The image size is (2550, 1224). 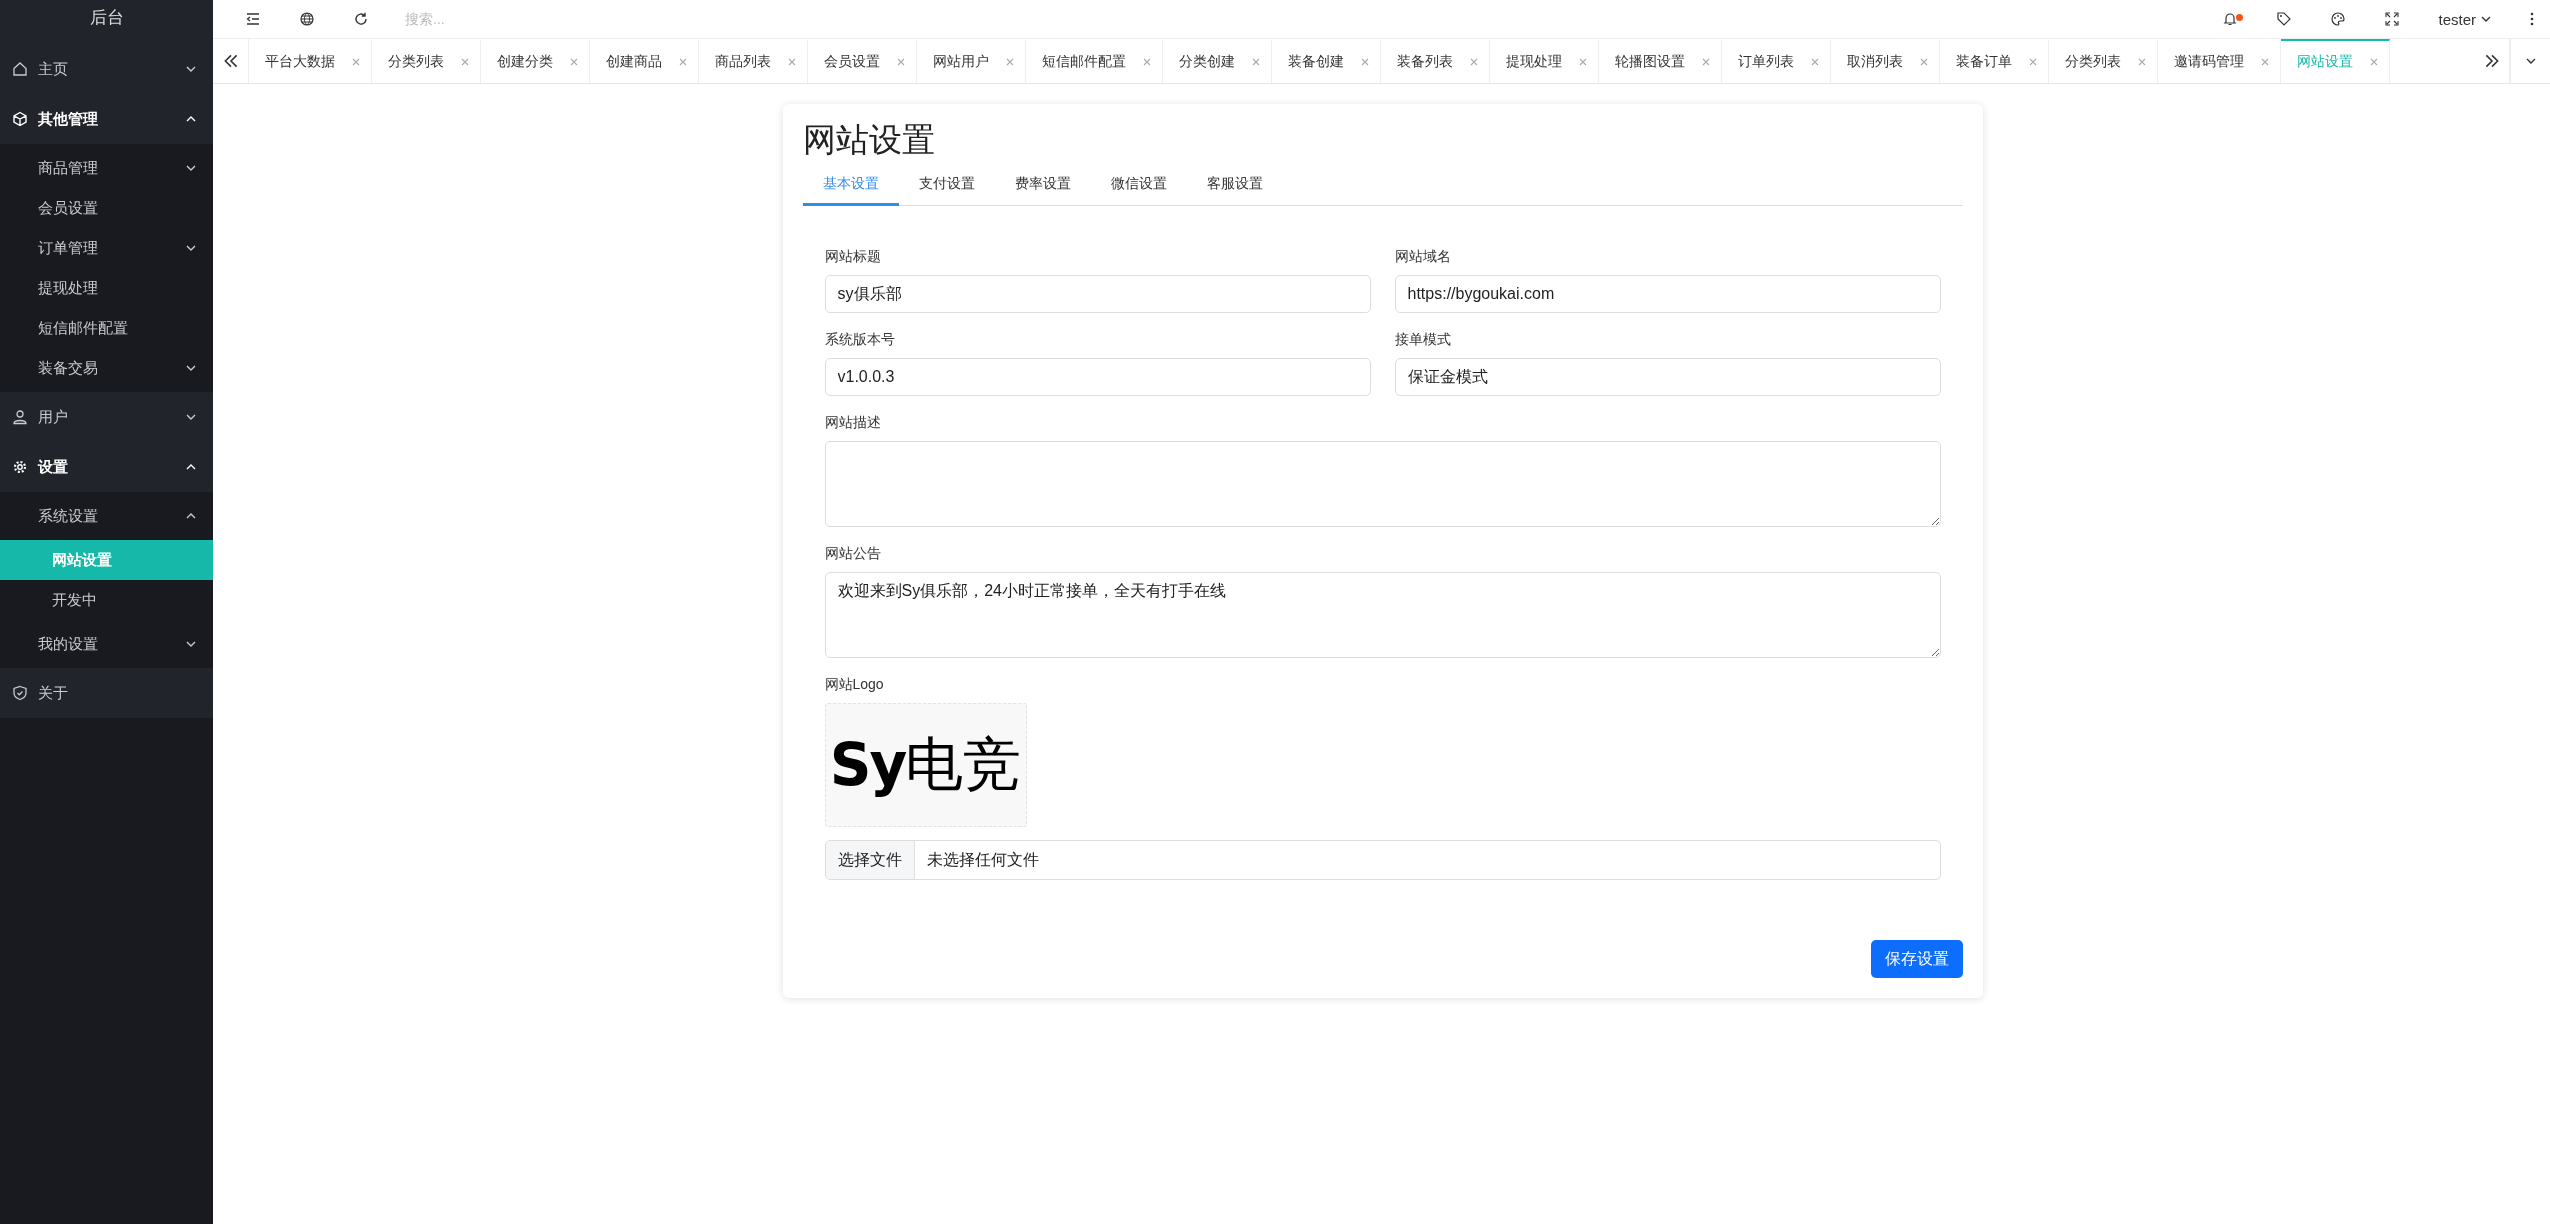 What do you see at coordinates (20, 69) in the screenshot?
I see `home-icon` at bounding box center [20, 69].